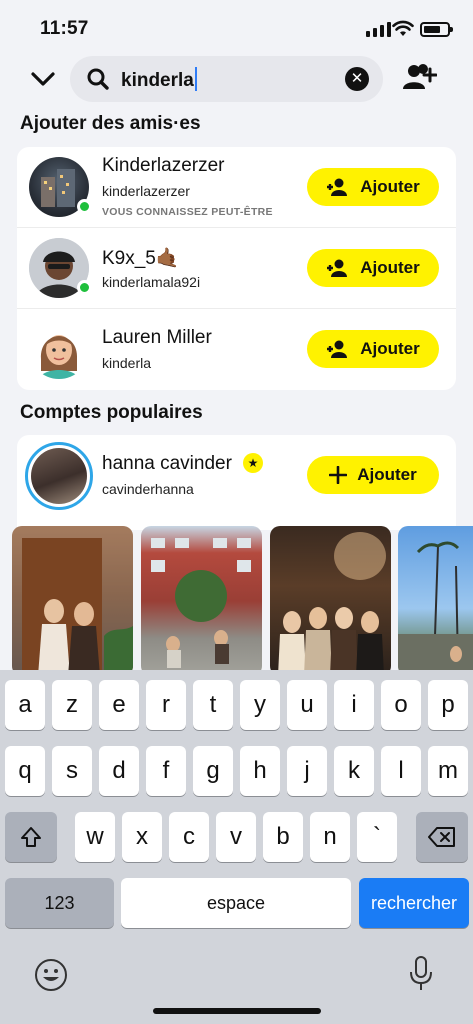 This screenshot has height=1024, width=473. Describe the element at coordinates (236, 349) in the screenshot. I see `friend-row: Lauren Miller kinderla Ajouter` at that location.